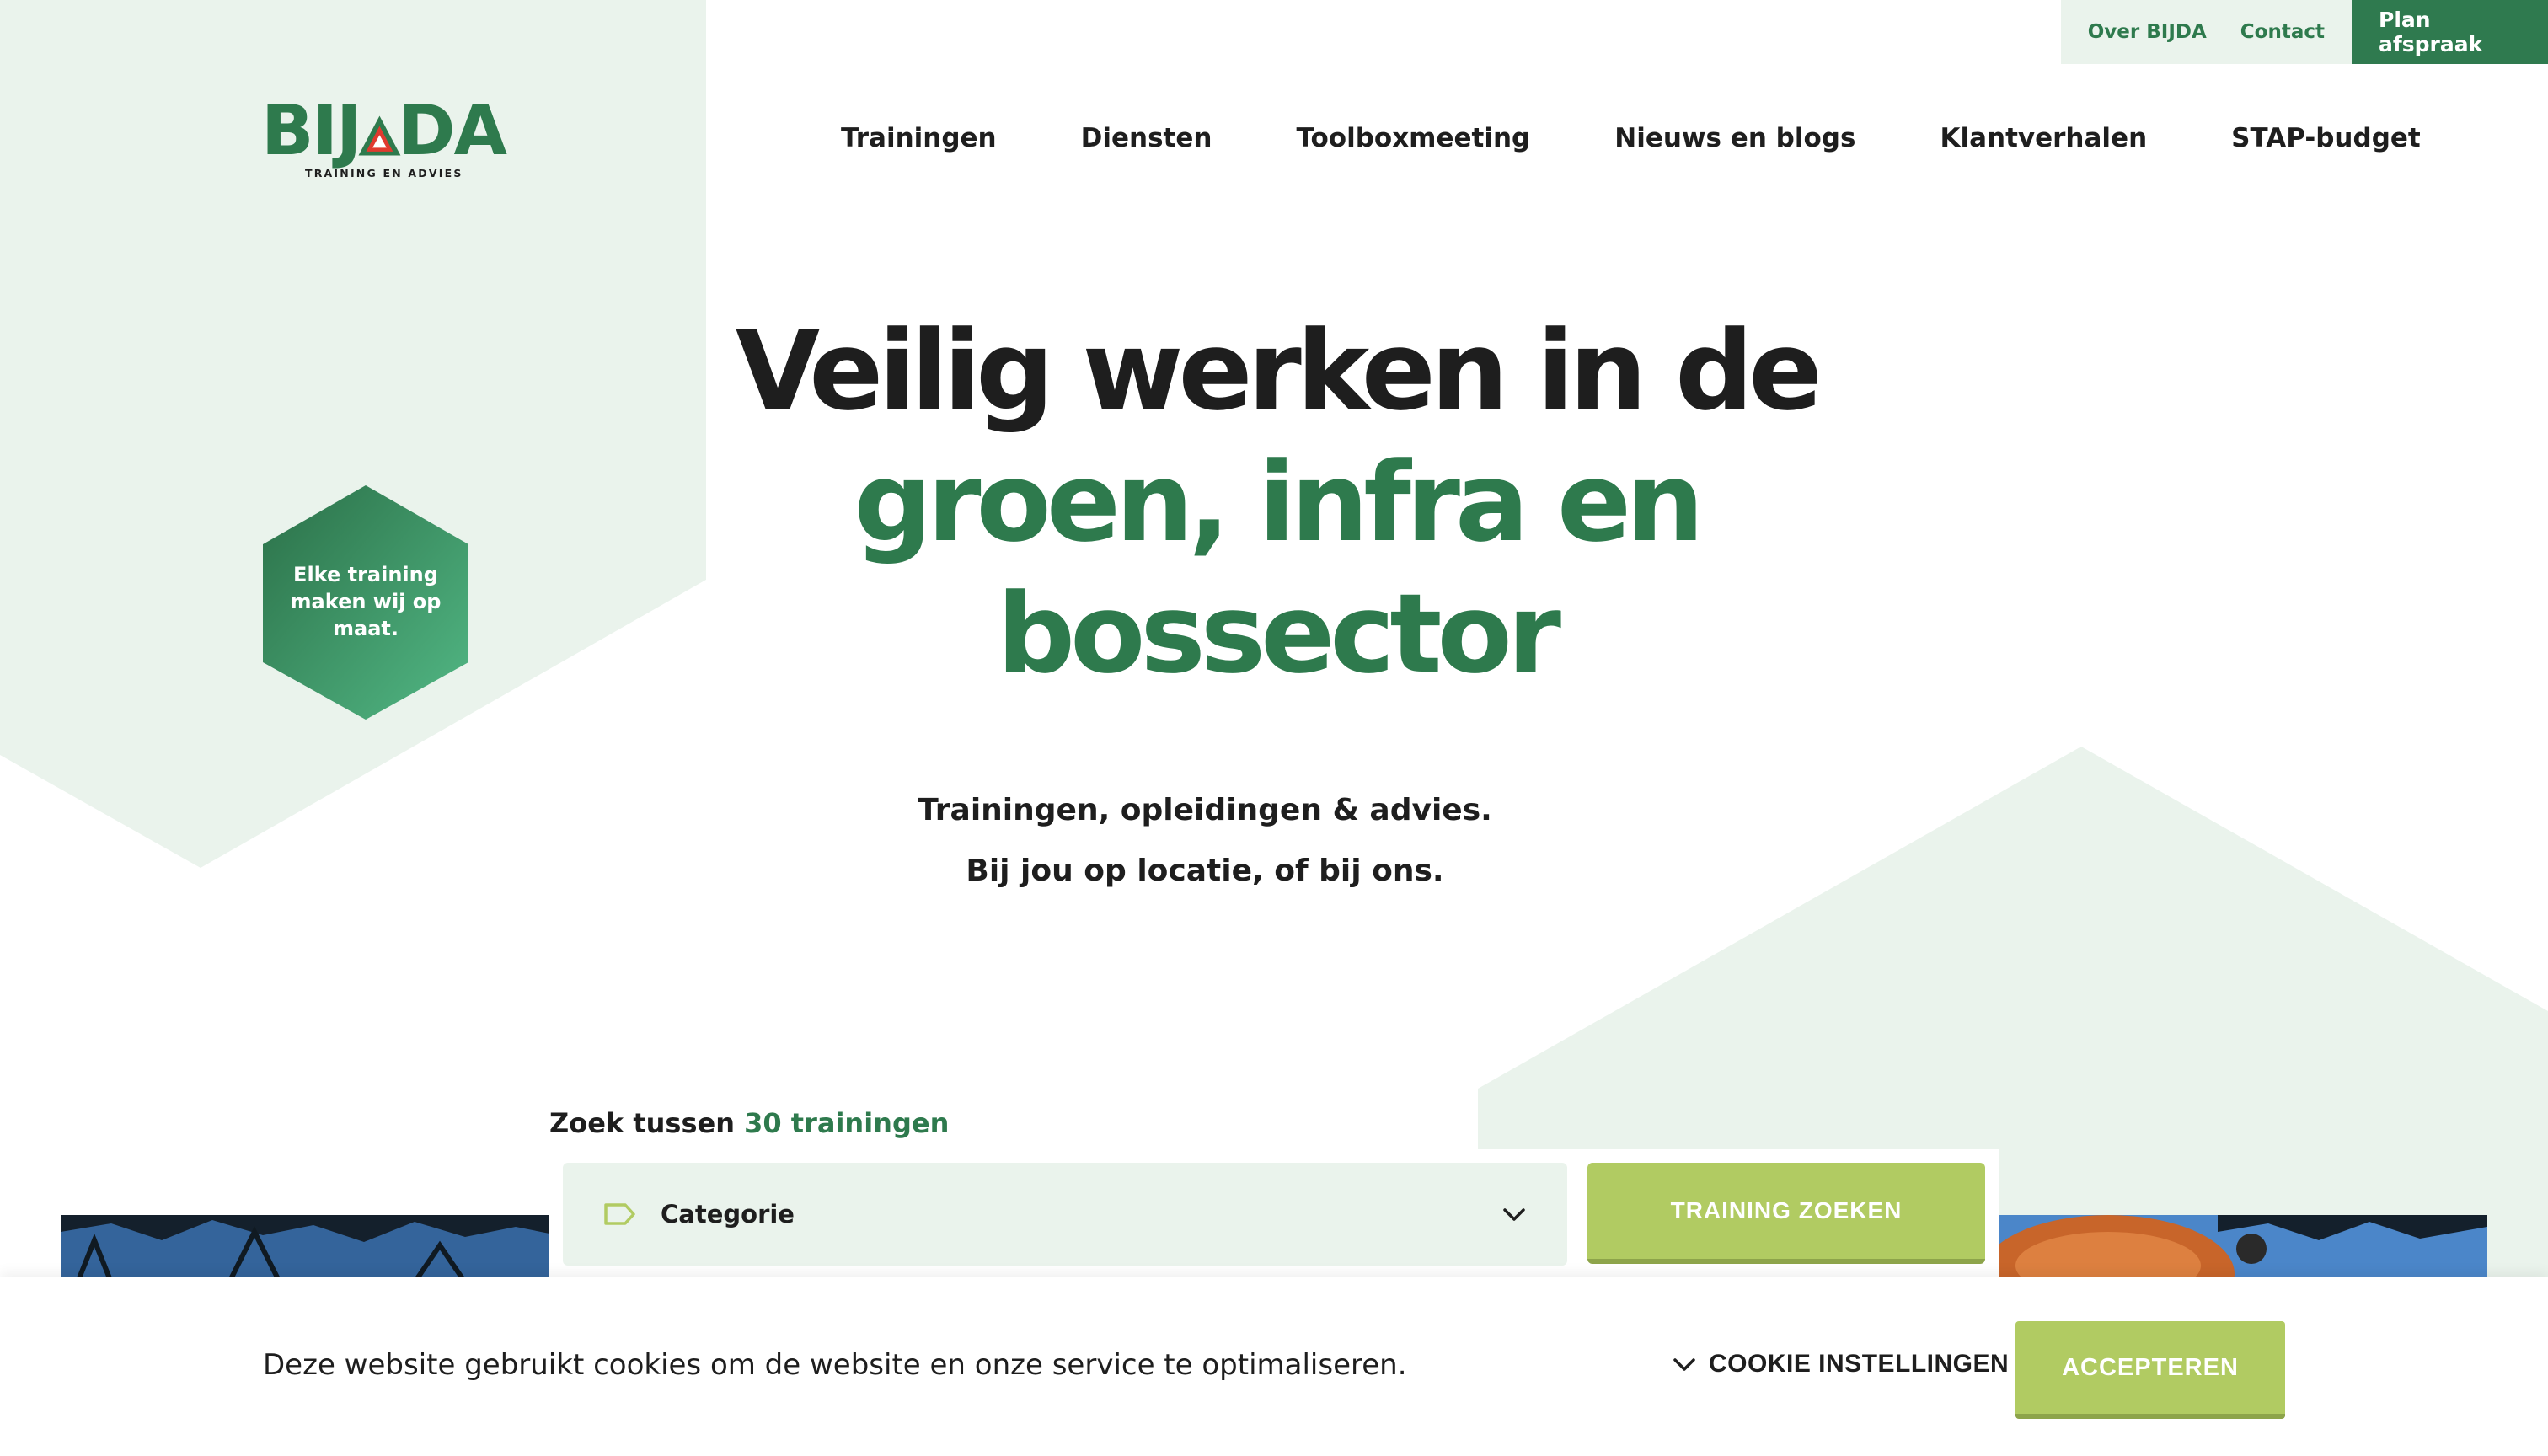 The image size is (2548, 1456). I want to click on hero-photo-right, so click(2243, 1248).